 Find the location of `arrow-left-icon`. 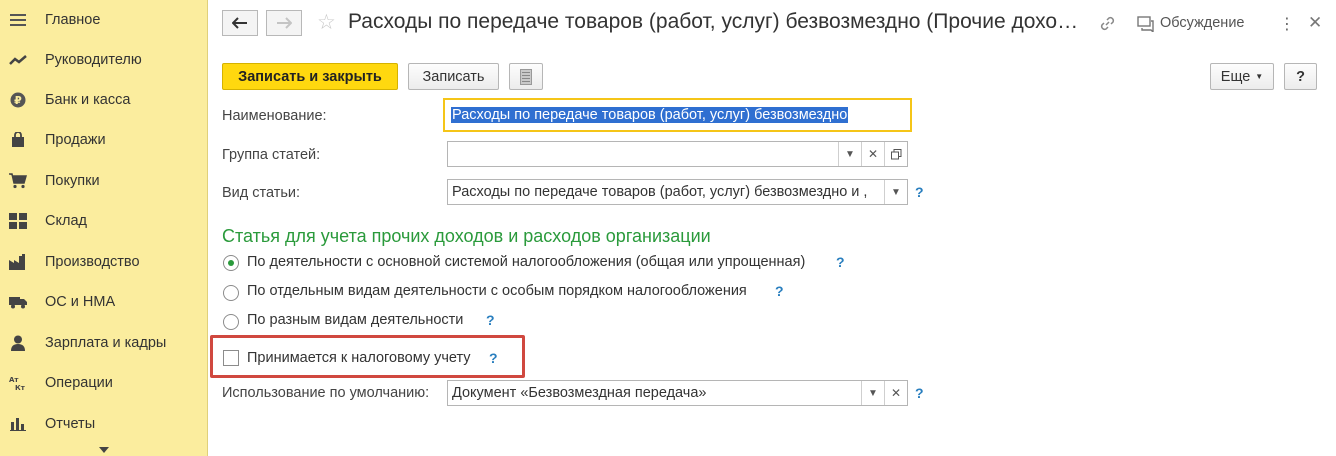

arrow-left-icon is located at coordinates (239, 23).